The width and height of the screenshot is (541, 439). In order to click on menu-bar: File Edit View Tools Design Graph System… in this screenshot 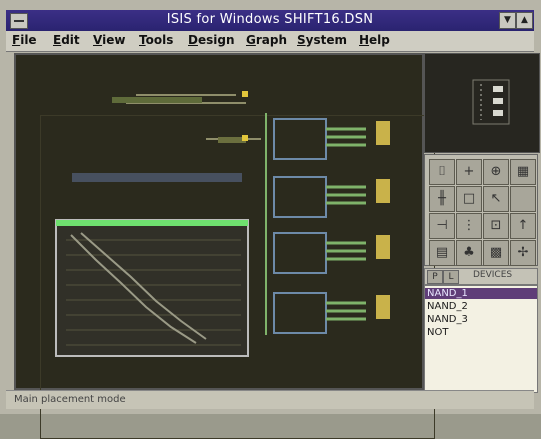, I will do `click(270, 41)`.